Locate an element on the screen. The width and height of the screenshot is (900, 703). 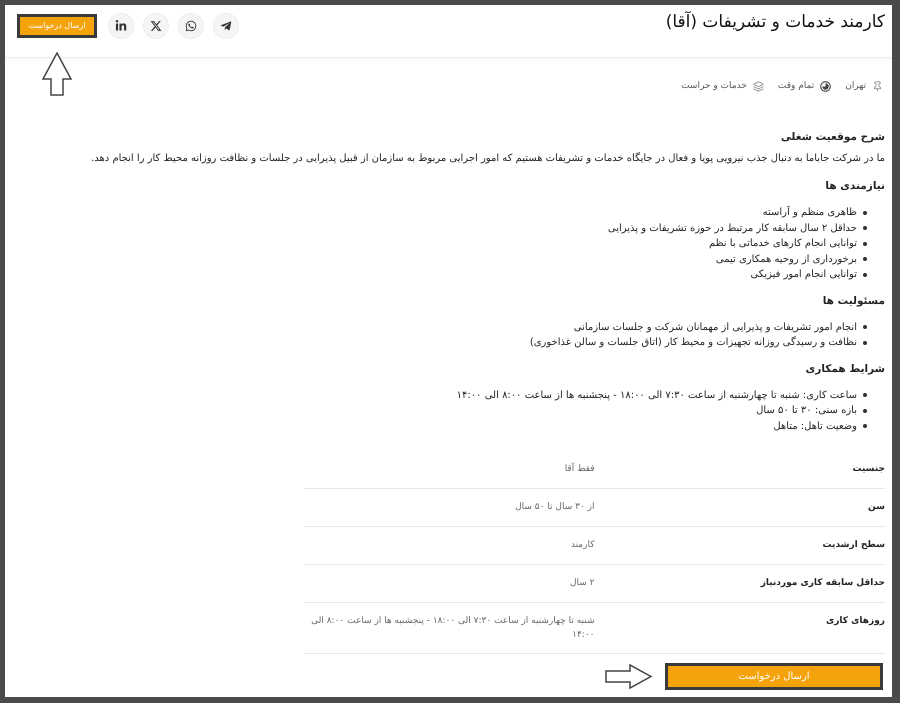
list-item-text: برخورداری از روحیه همکاری تیمی is located at coordinates (786, 259).